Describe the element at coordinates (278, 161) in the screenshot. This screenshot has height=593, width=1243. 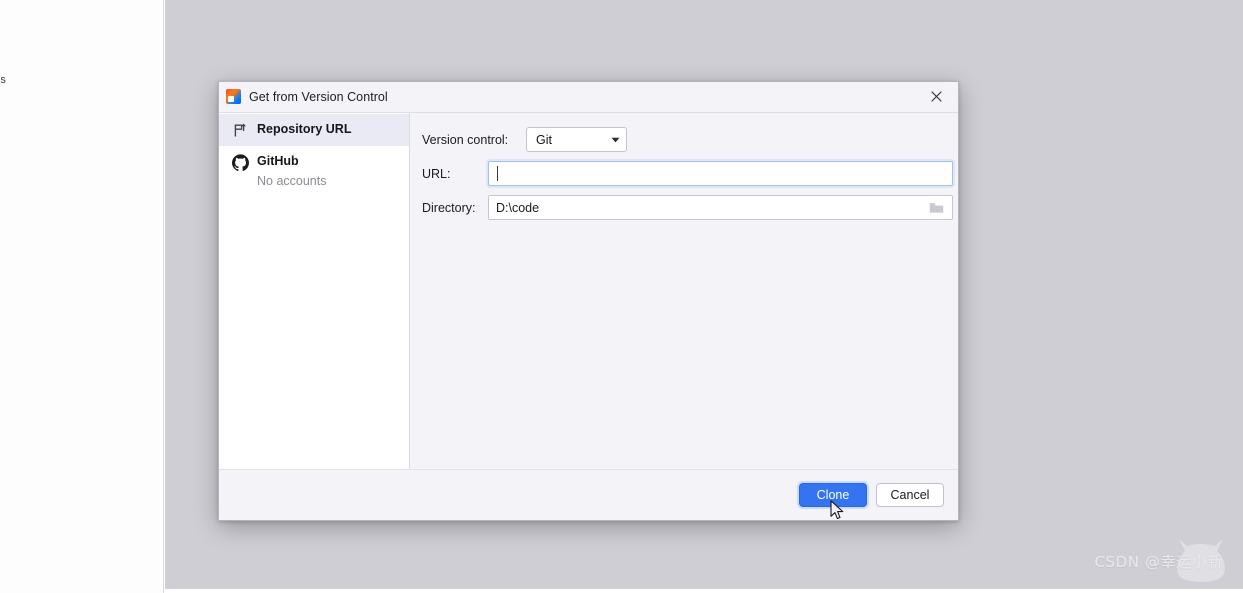
I see `sidebar-item-label: GitHub` at that location.